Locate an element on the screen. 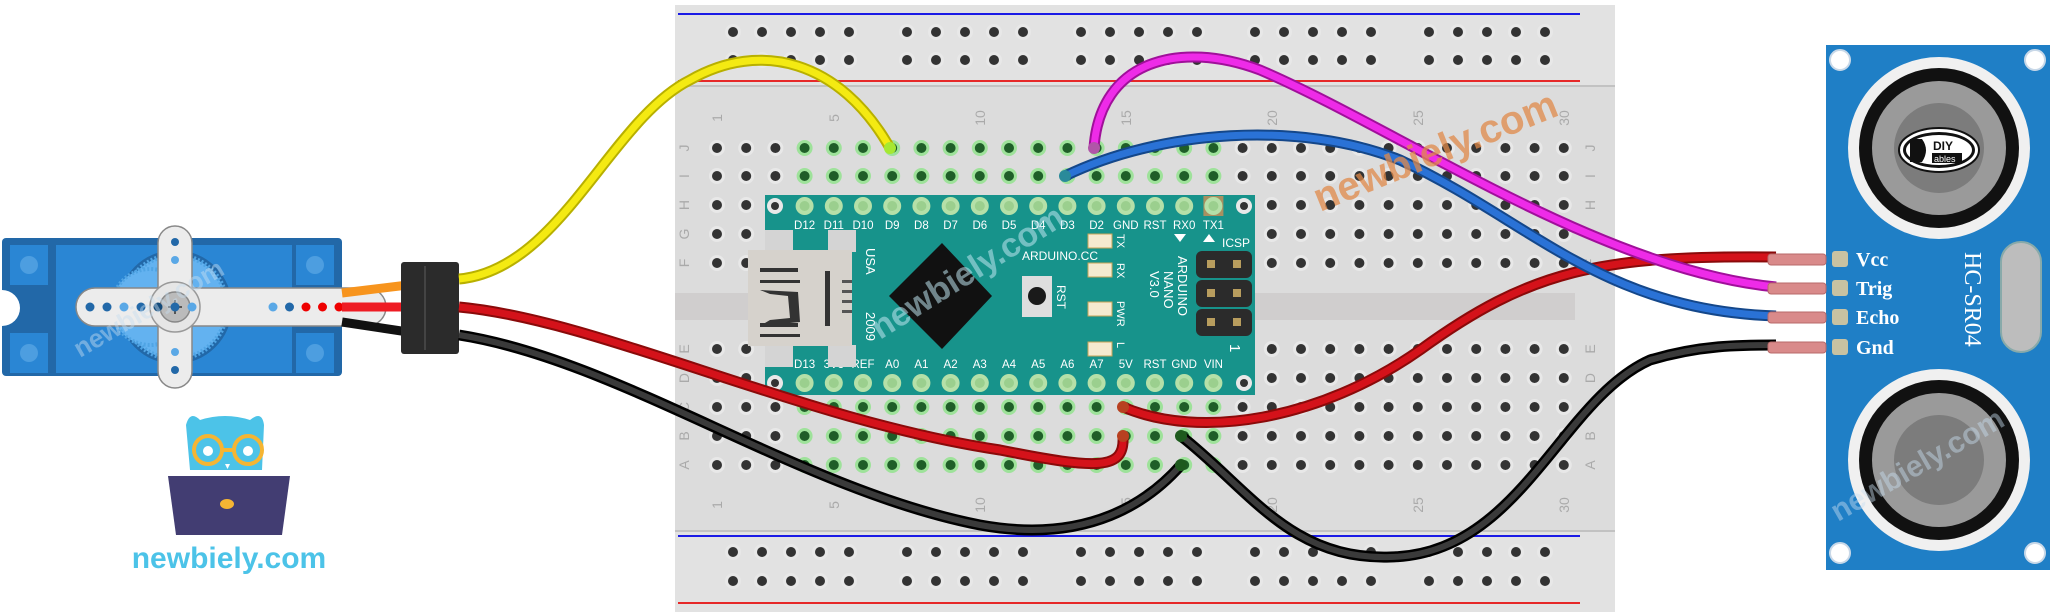  icsp-pin1-label: 1 is located at coordinates (1234, 348).